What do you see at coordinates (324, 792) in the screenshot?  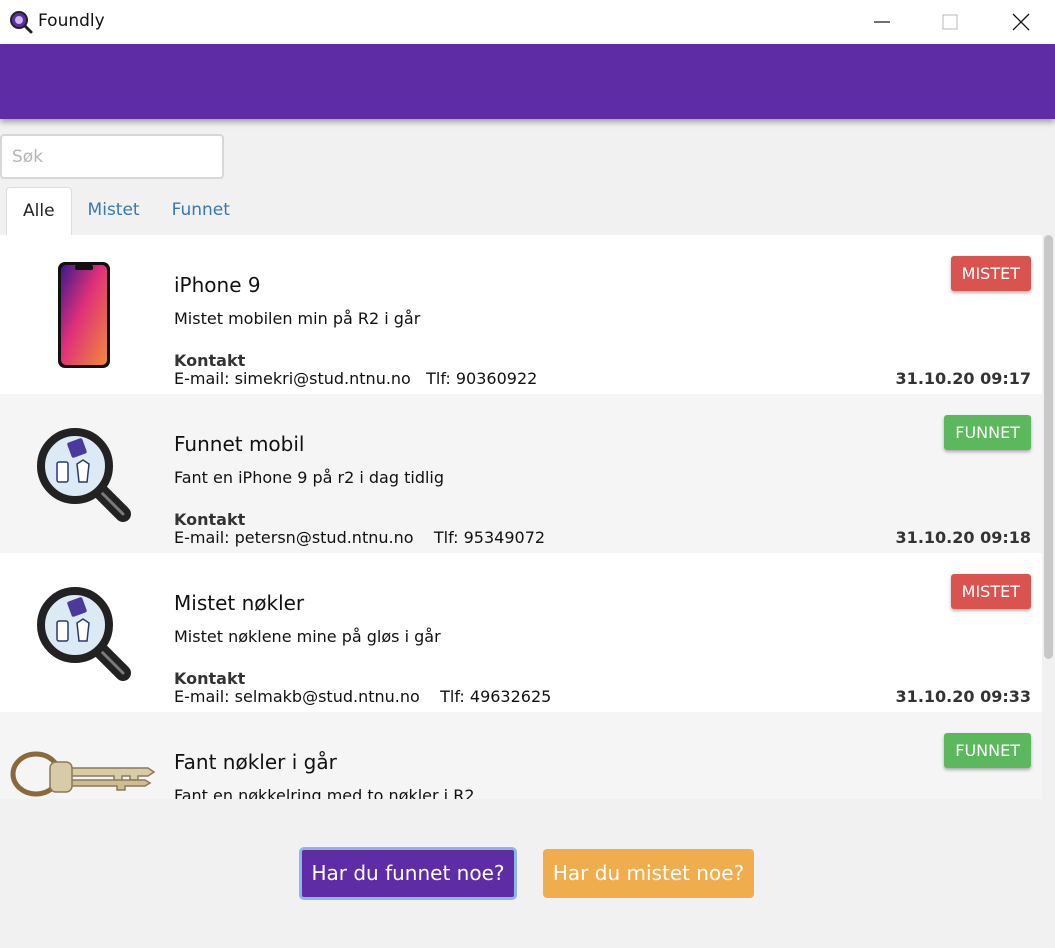 I see `post-description: Fant en nøkkelring med to nøkler i R2` at bounding box center [324, 792].